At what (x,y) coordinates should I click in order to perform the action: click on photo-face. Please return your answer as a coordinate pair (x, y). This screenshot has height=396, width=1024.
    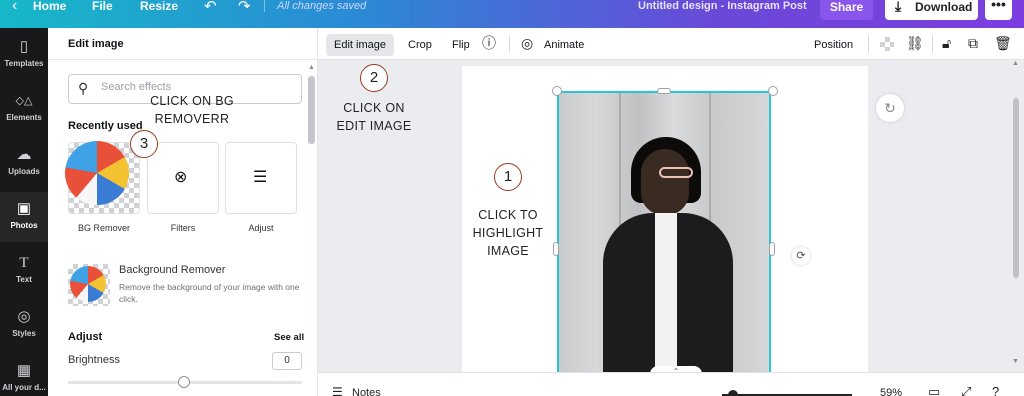
    Looking at the image, I should click on (665, 182).